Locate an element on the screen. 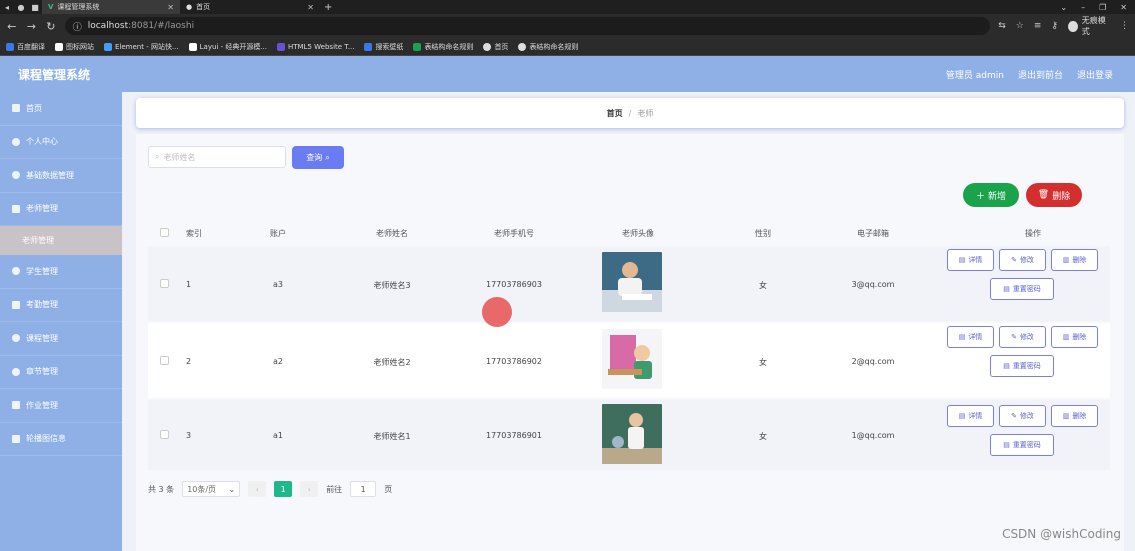 The height and width of the screenshot is (551, 1135). select-all-checkbox is located at coordinates (164, 232).